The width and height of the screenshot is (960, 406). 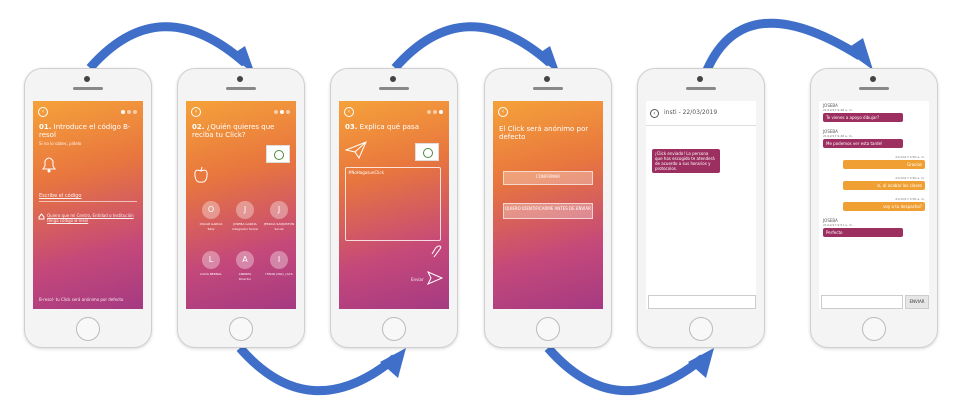 I want to click on message-textarea: #NoHagasunClick, so click(x=393, y=204).